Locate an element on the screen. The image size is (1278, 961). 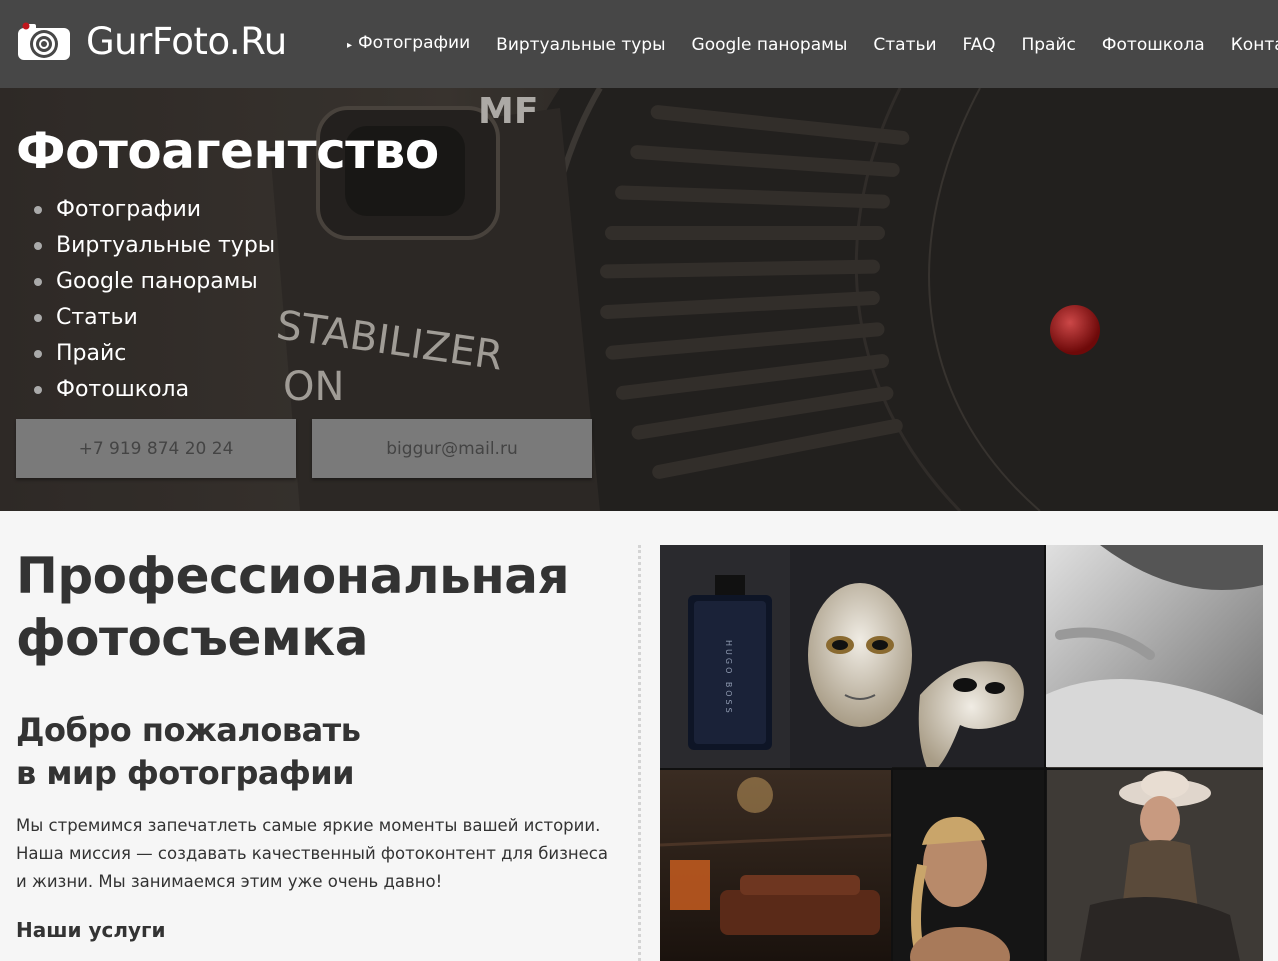
camera-icon is located at coordinates (44, 41).